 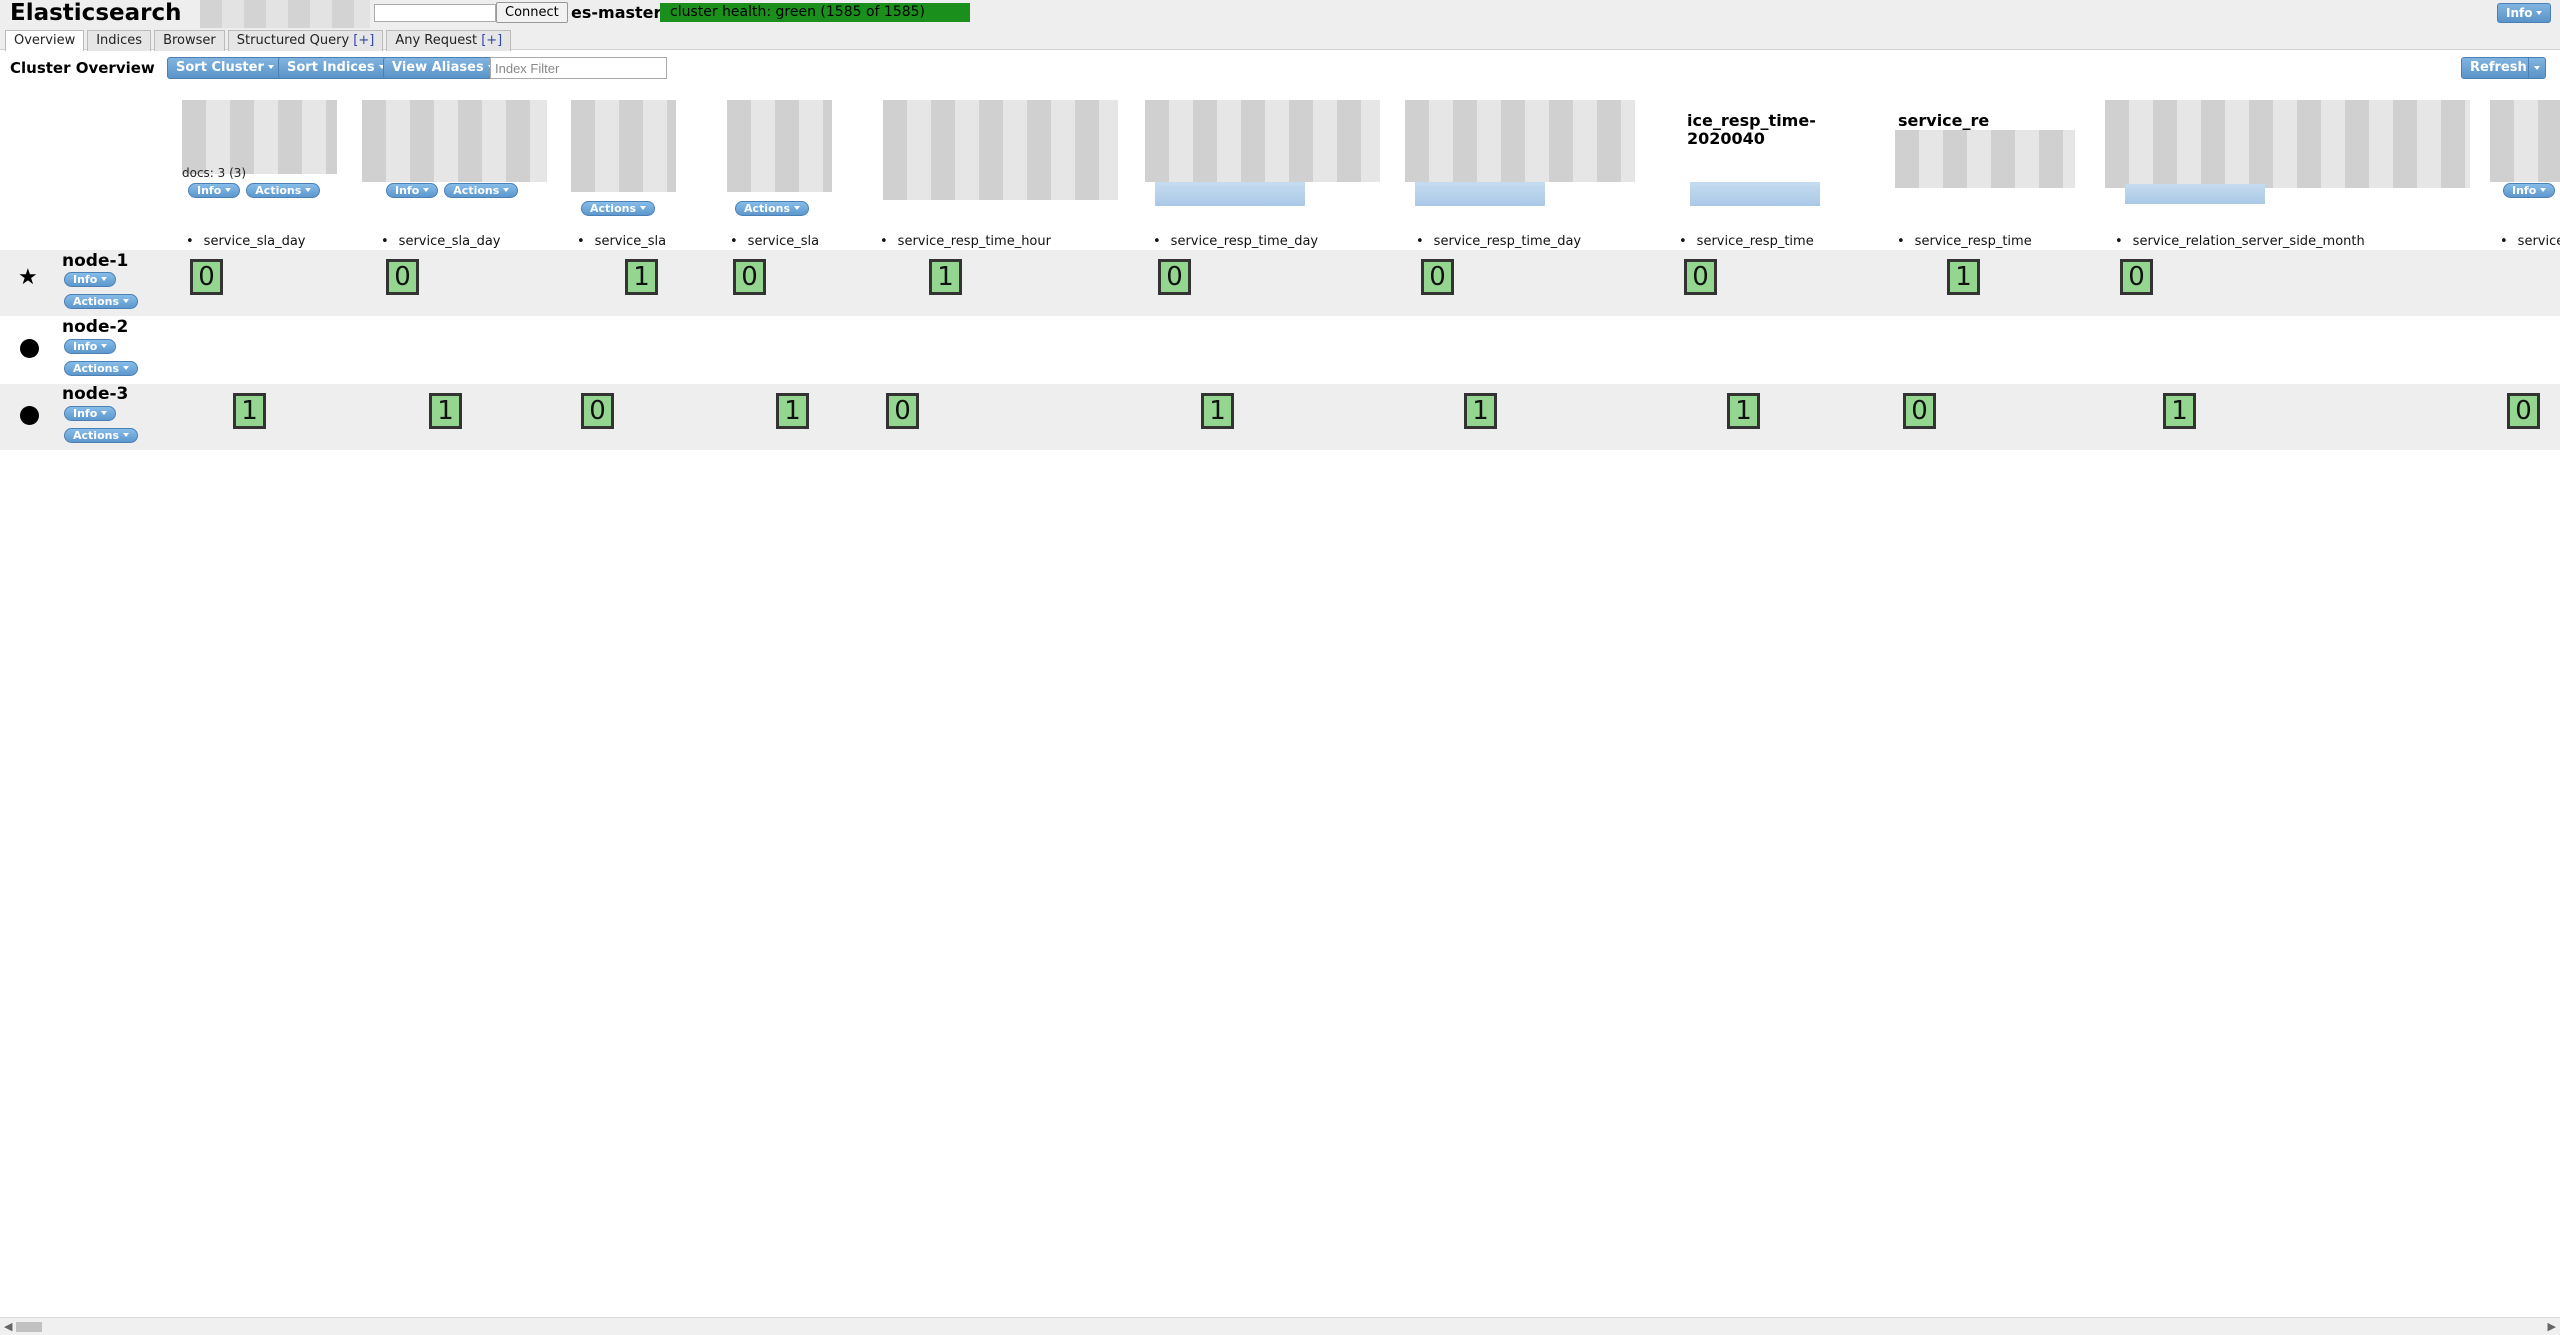 I want to click on tab-indices: Indices, so click(x=119, y=40).